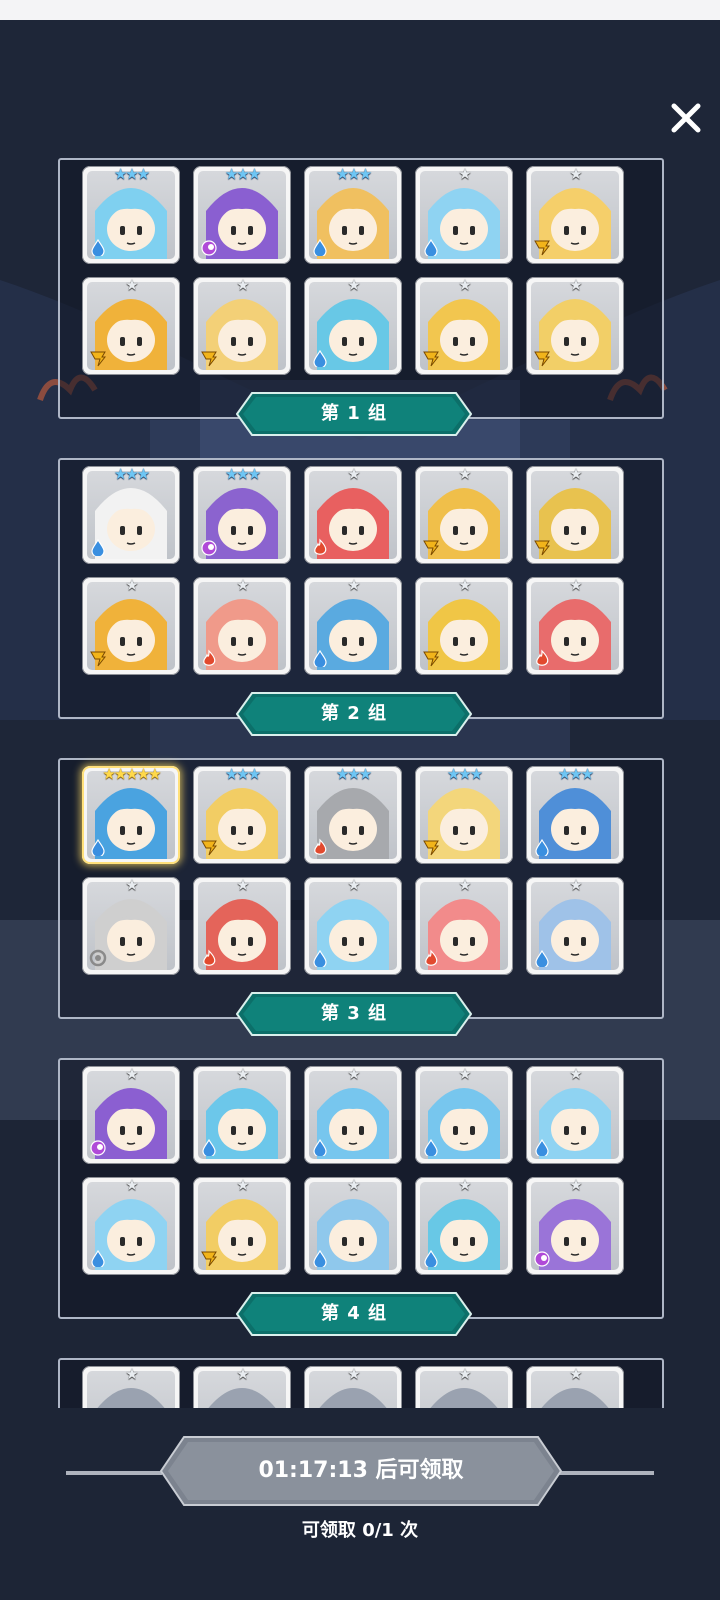 The width and height of the screenshot is (720, 1600). I want to click on hero-card-angel: ★, so click(242, 1226).